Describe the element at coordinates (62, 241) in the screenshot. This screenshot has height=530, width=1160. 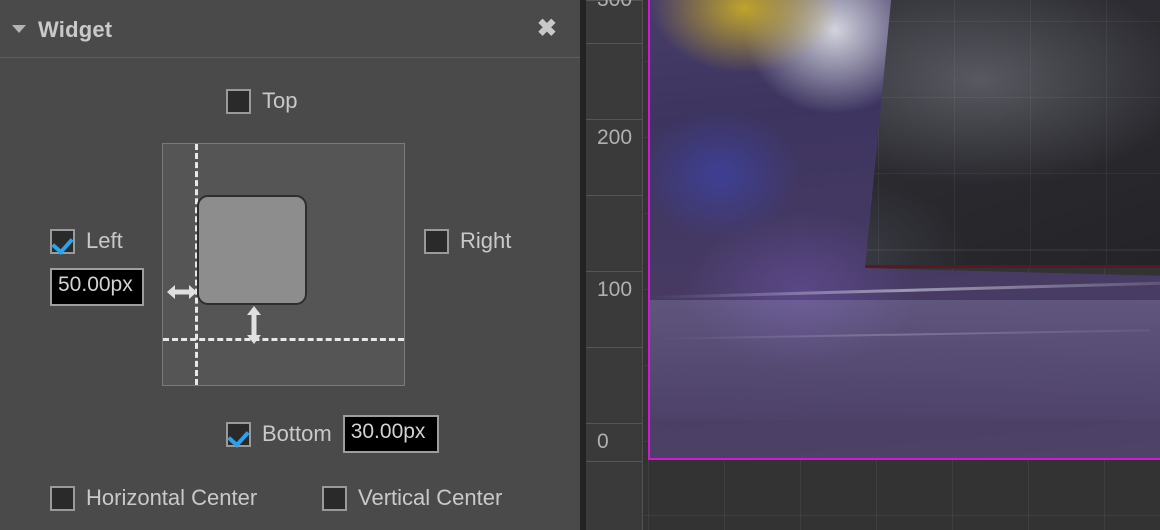
I see `checkbox-left-box` at that location.